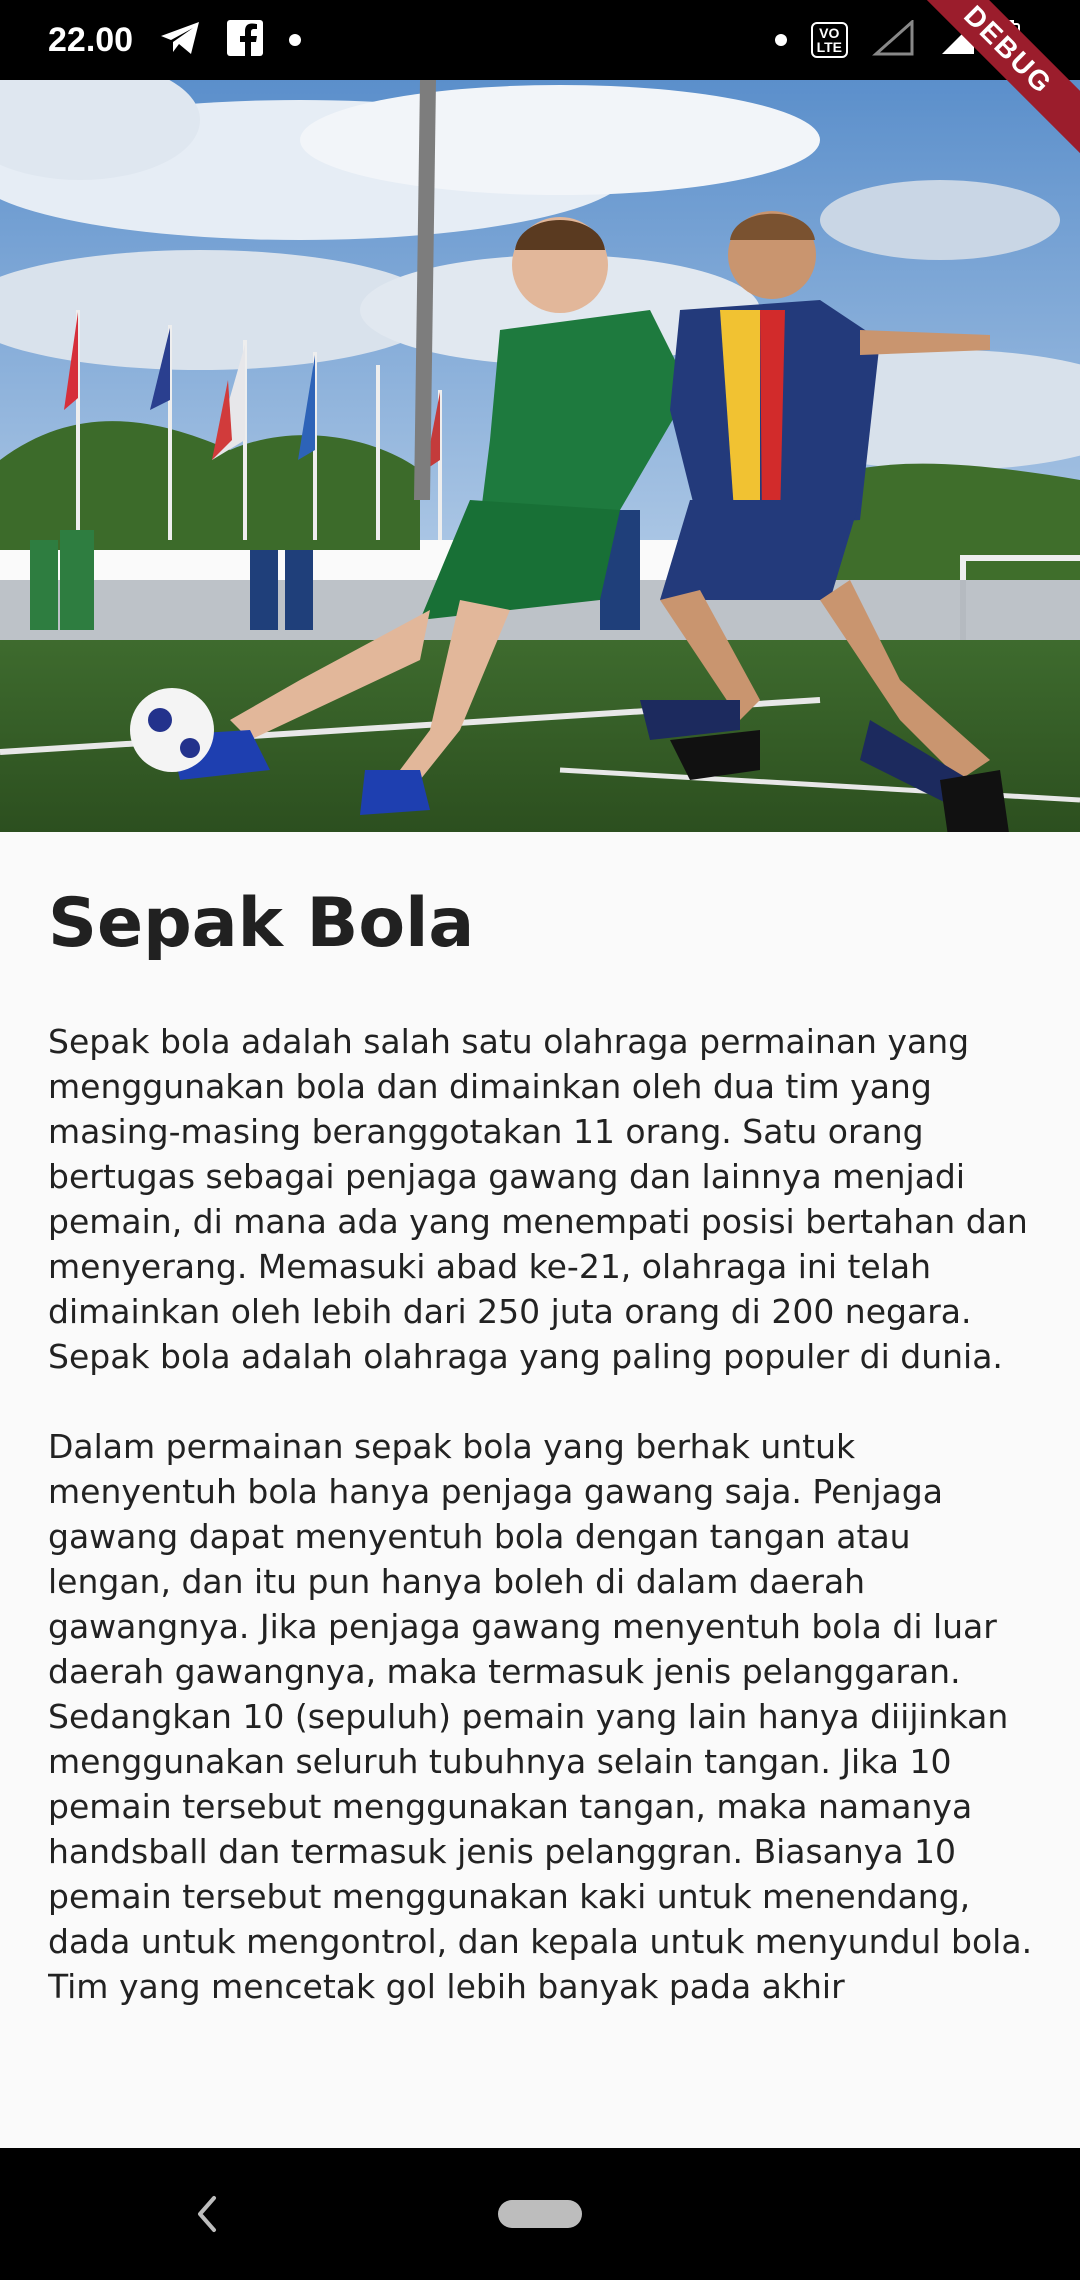 The width and height of the screenshot is (1080, 2280). Describe the element at coordinates (540, 40) in the screenshot. I see `status-bar: 22.00 VO LTE` at that location.